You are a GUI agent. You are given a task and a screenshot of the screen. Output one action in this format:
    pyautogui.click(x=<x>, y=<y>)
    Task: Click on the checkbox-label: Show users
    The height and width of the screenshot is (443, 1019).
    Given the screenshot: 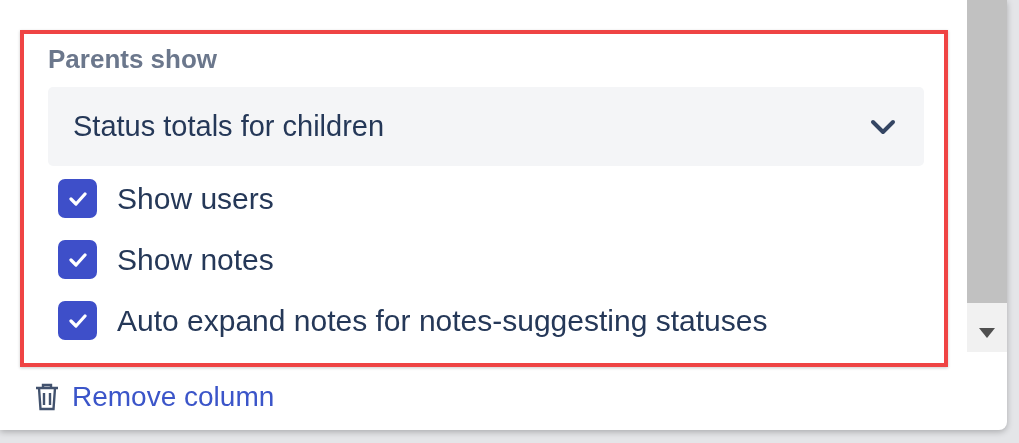 What is the action you would take?
    pyautogui.click(x=195, y=198)
    